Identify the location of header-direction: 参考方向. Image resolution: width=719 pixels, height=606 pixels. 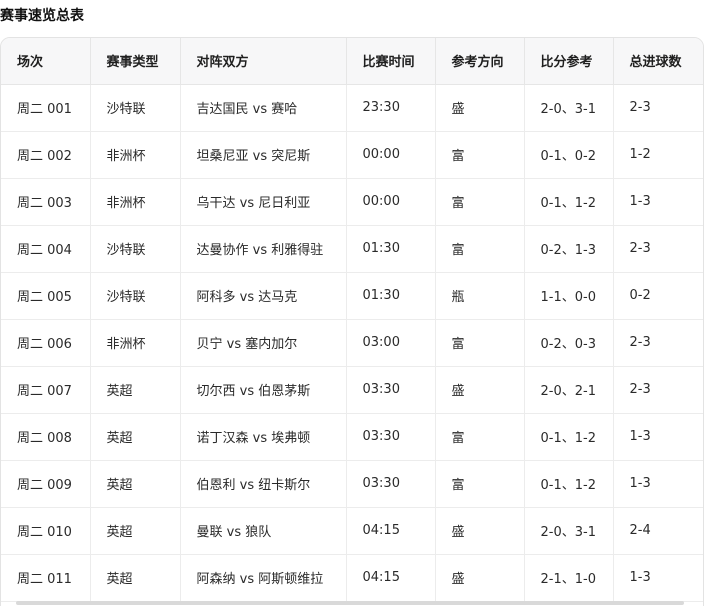
(480, 61).